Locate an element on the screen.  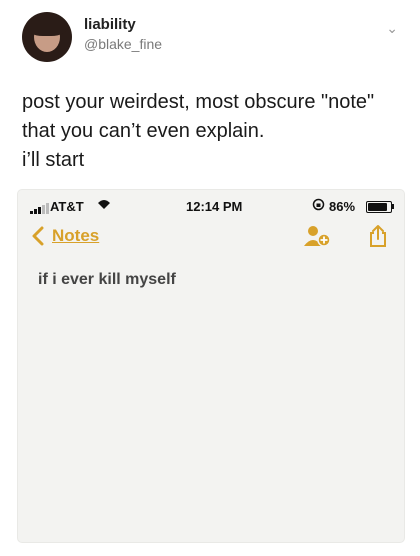
signal-icon is located at coordinates (39, 208).